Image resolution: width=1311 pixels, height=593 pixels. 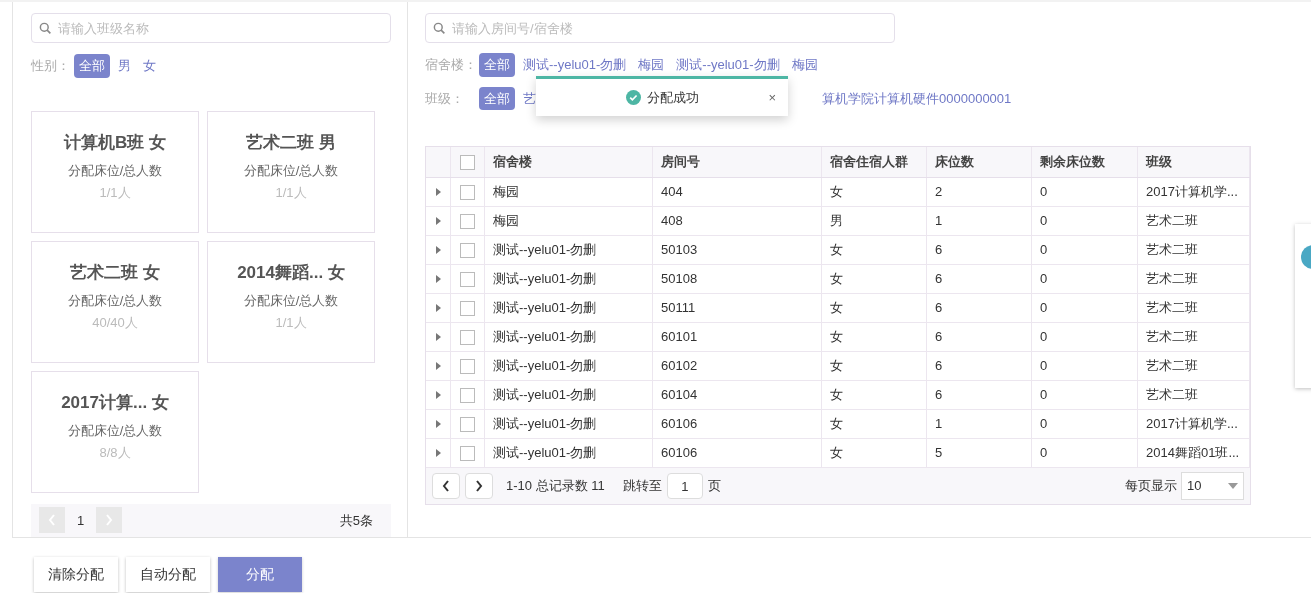 I want to click on column-header: 宿舍楼, so click(x=512, y=162).